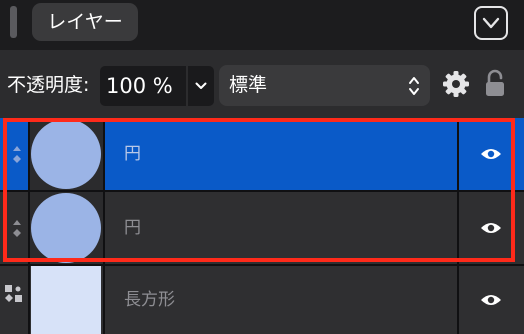 The image size is (524, 334). I want to click on shapes-group-icon, so click(13, 293).